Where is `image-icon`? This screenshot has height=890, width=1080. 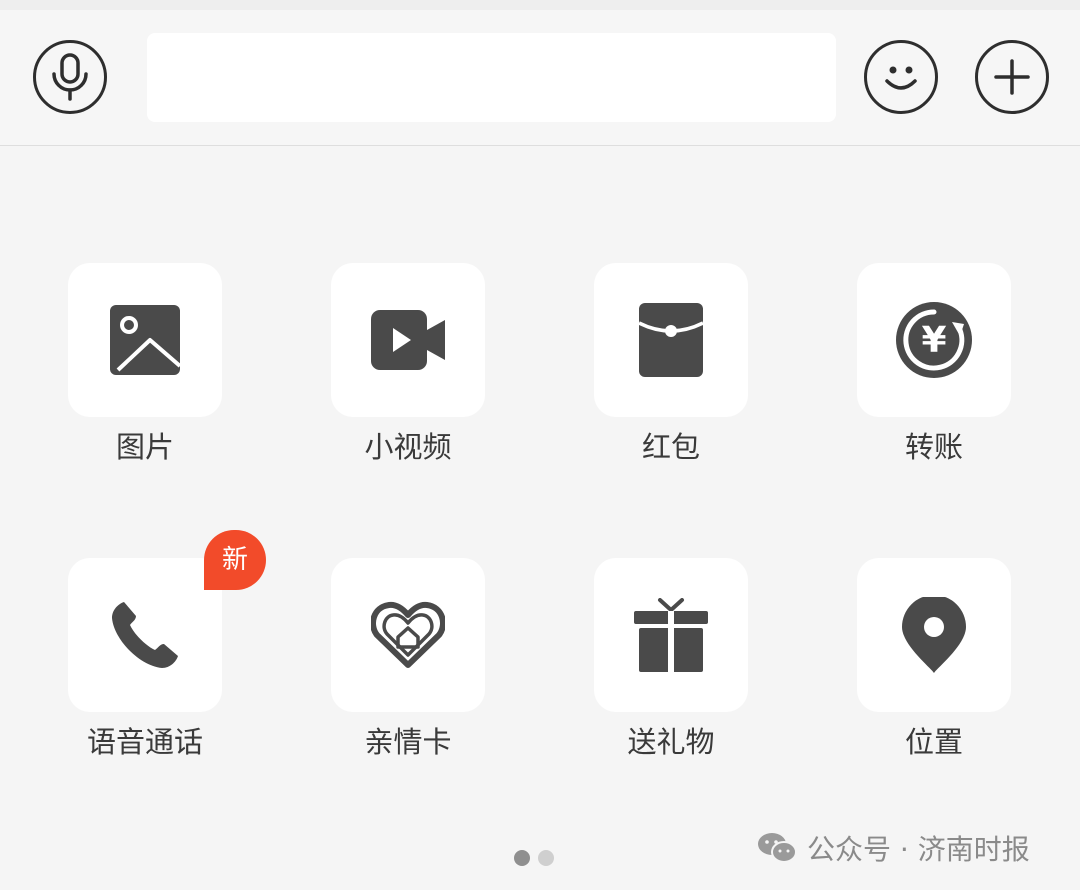
image-icon is located at coordinates (145, 340).